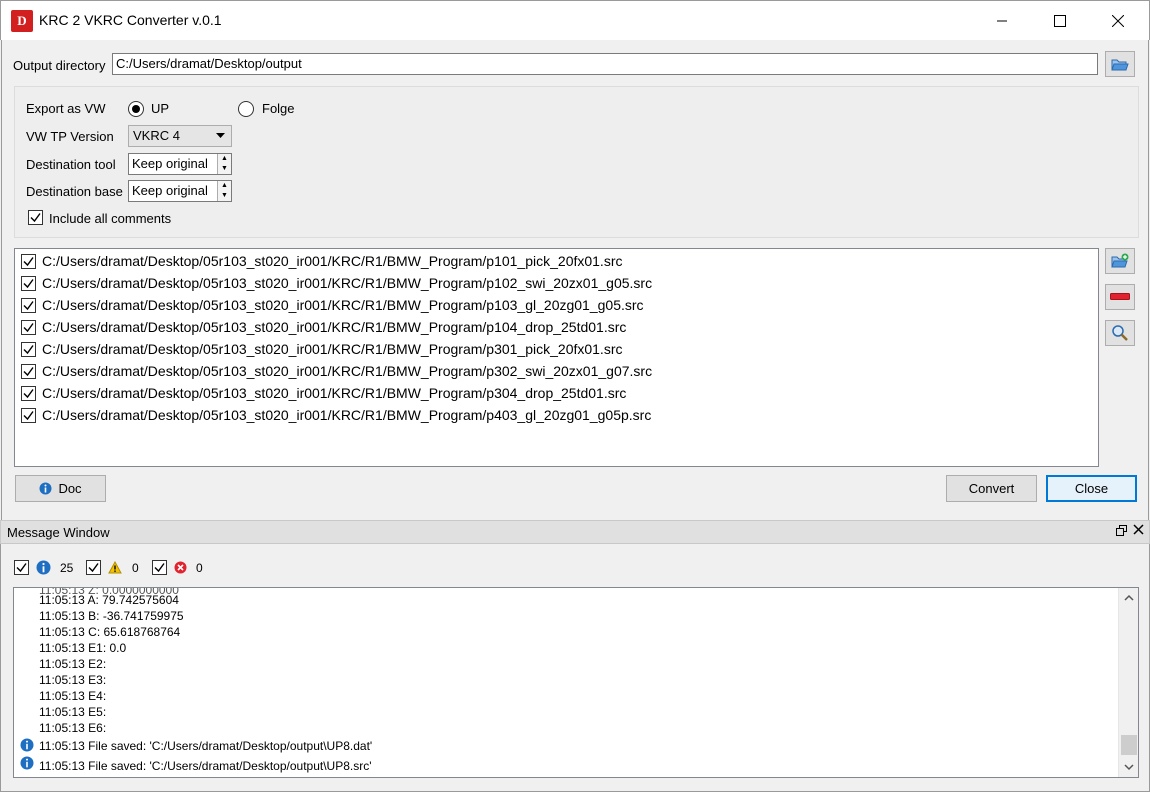  Describe the element at coordinates (93, 567) in the screenshot. I see `warning-filter-checkbox` at that location.